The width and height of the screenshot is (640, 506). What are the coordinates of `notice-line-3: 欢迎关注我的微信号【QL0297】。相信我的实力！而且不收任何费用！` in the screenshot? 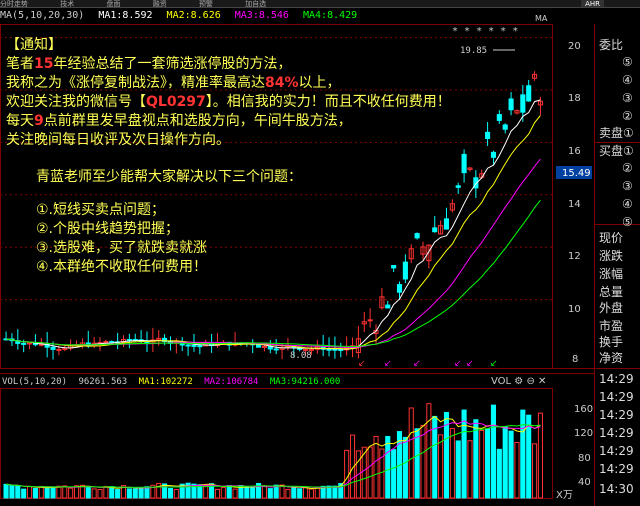 It's located at (228, 102).